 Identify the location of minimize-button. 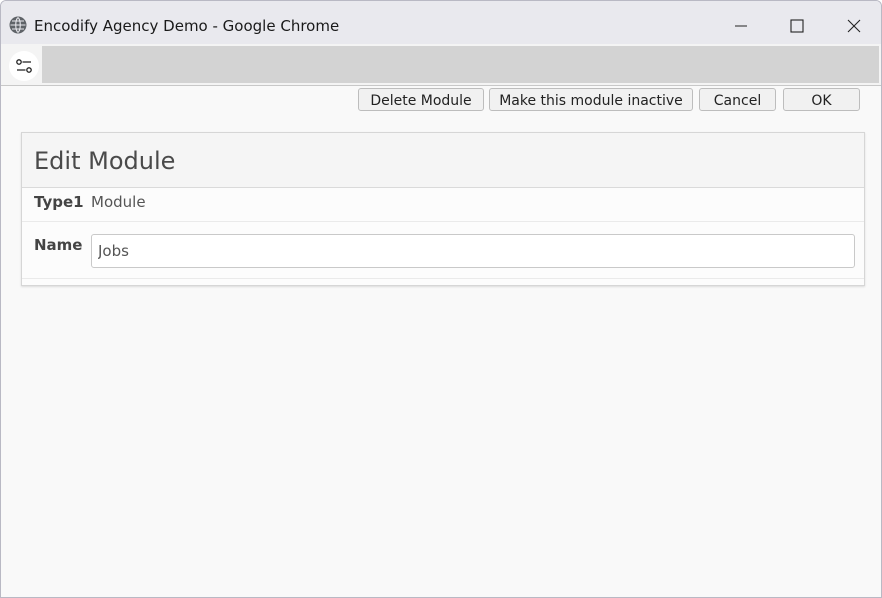
(741, 26).